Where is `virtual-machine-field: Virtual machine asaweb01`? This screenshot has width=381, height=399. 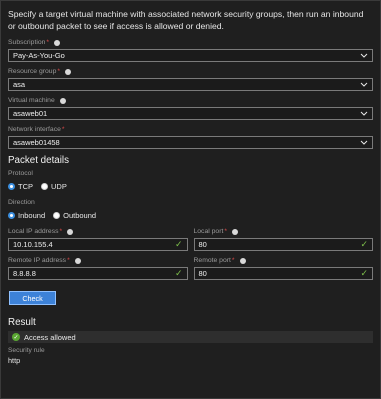 virtual-machine-field: Virtual machine asaweb01 is located at coordinates (190, 108).